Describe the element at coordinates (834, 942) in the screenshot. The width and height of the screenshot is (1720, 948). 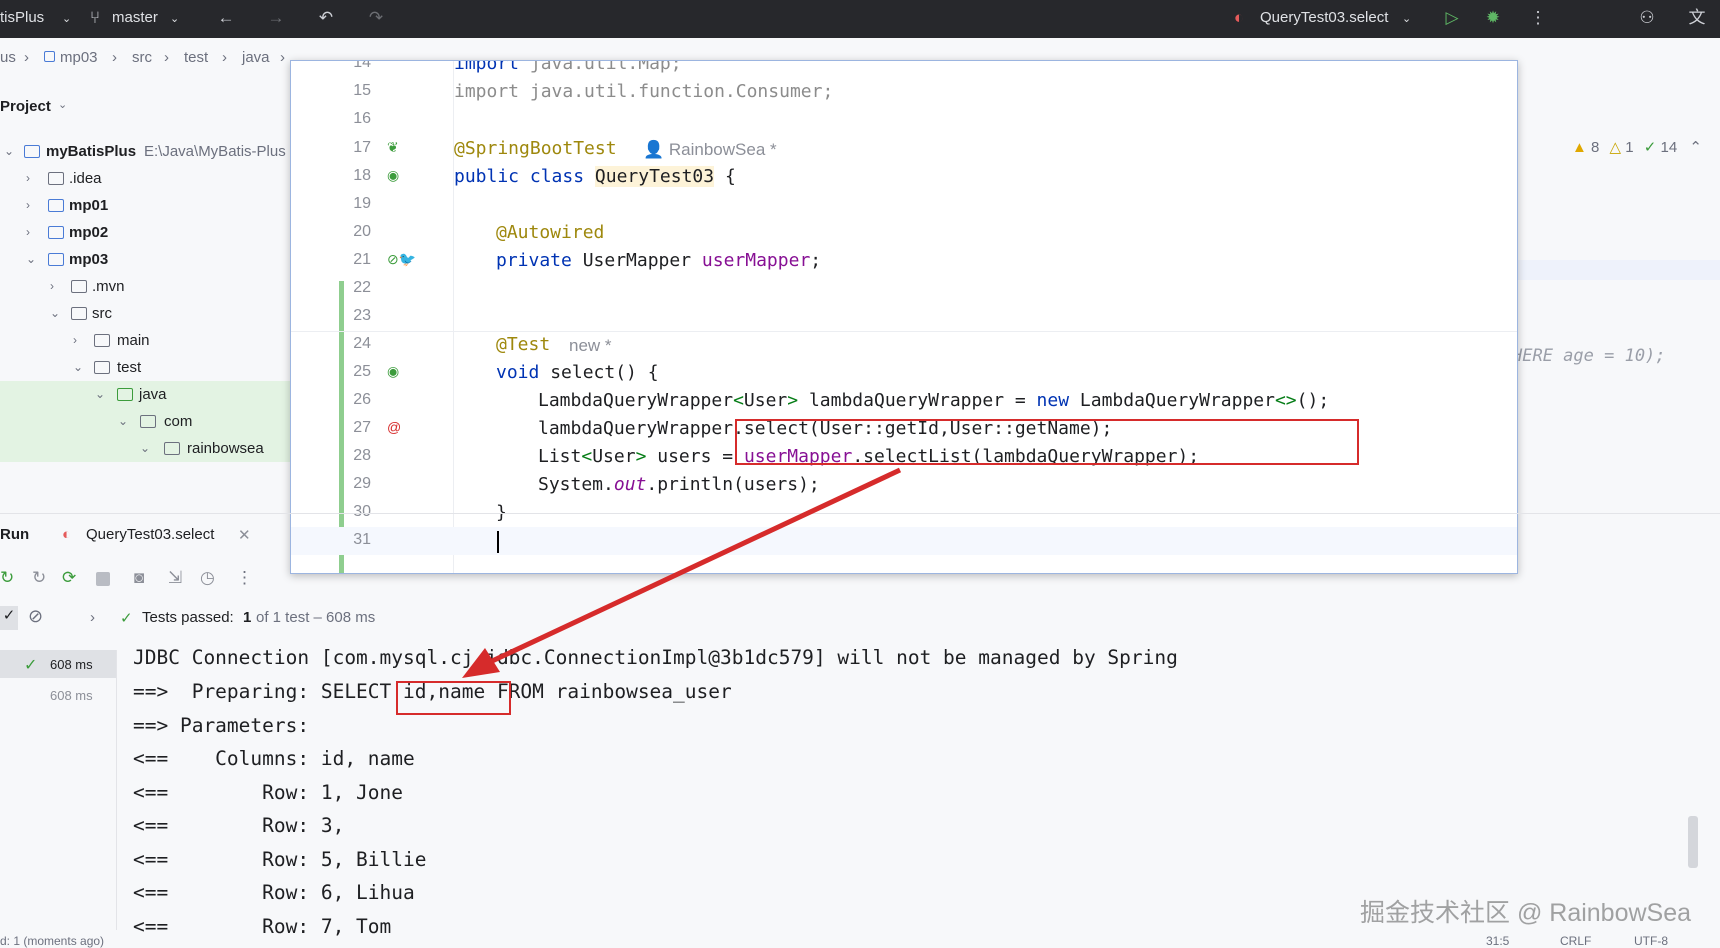
I see `status-bar: d: 1 (moments ago) 31:5 CRLF UTF-8` at that location.